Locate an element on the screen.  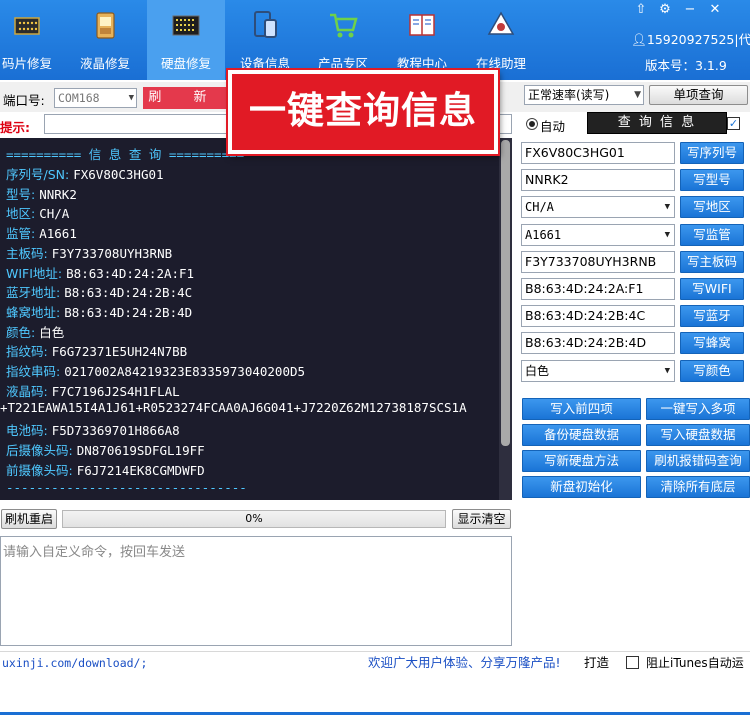
console-line: 监管: A1661 is located at coordinates (41, 232).